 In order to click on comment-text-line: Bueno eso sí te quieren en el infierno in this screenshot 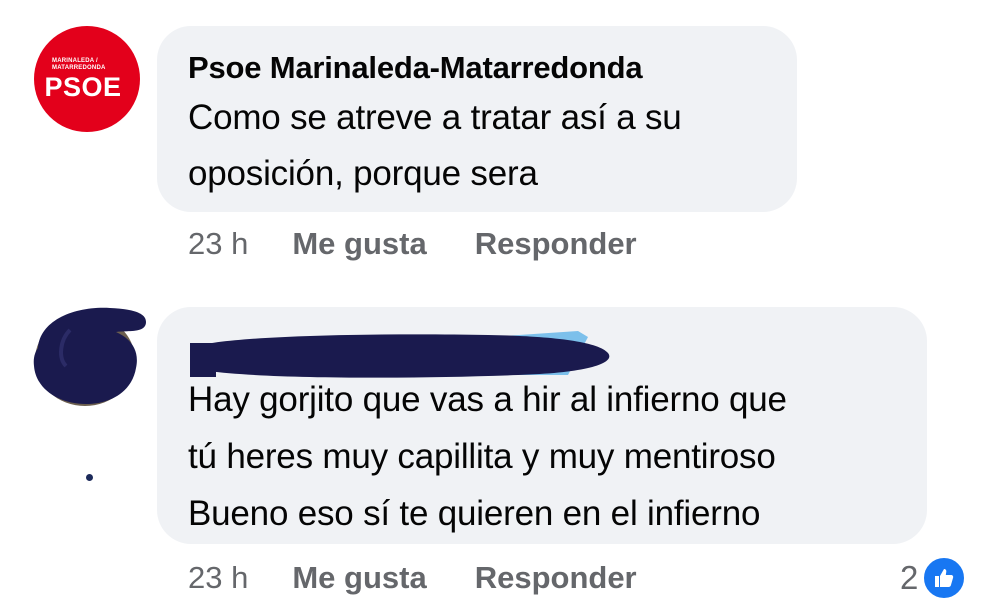, I will do `click(474, 513)`.